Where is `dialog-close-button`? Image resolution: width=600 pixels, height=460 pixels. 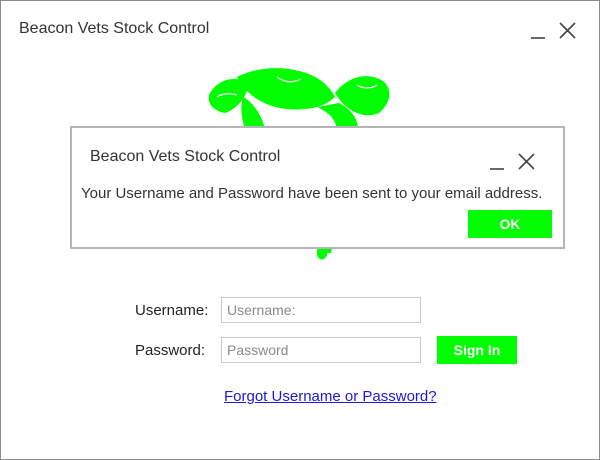
dialog-close-button is located at coordinates (527, 161).